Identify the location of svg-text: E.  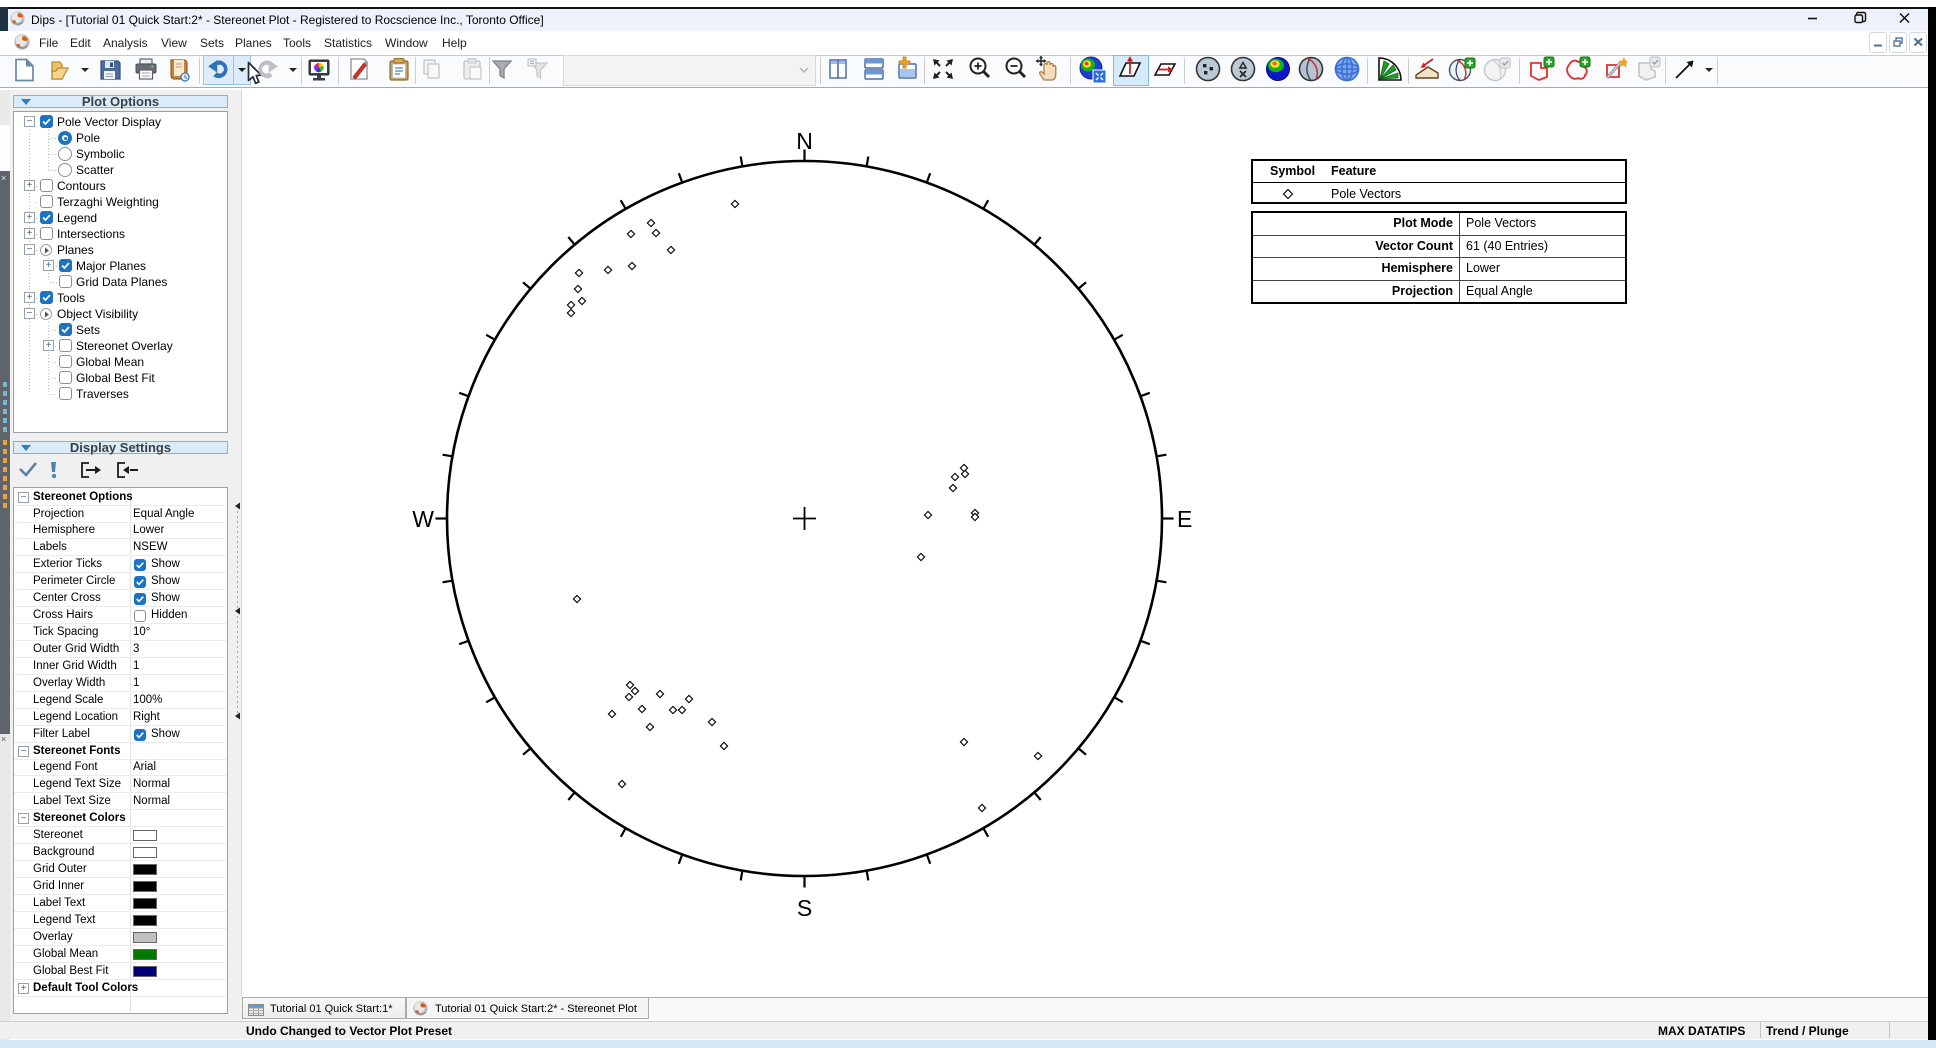
(1184, 519).